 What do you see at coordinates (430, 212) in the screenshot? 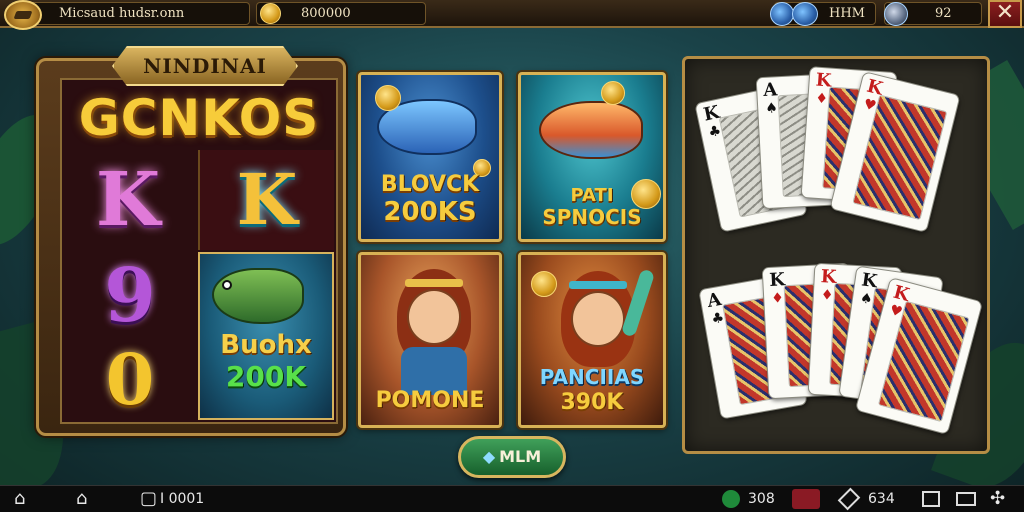
I see `tile-amount: 200KS` at bounding box center [430, 212].